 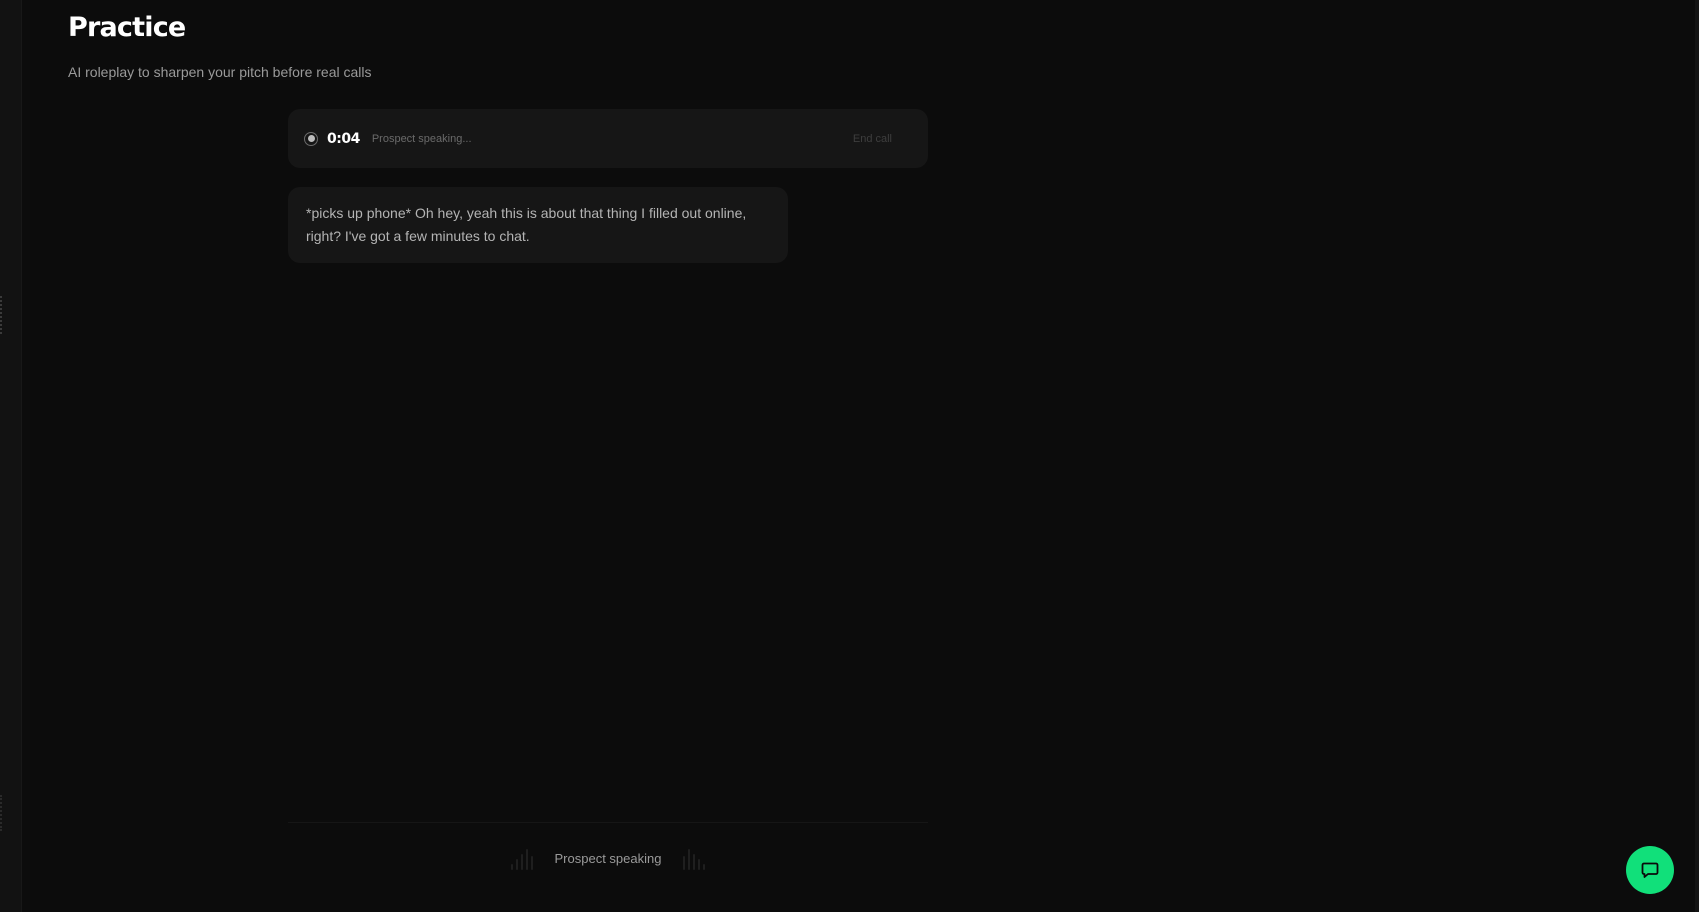 What do you see at coordinates (4, 315) in the screenshot?
I see `rail-handle` at bounding box center [4, 315].